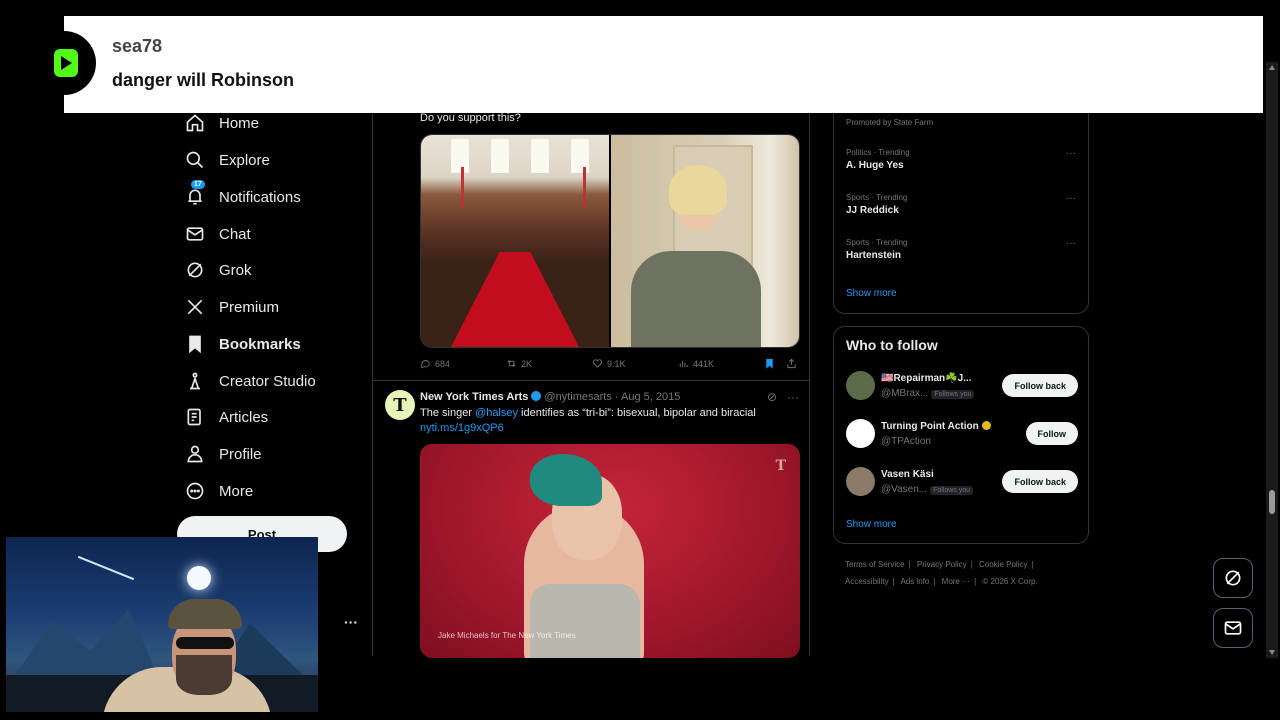 The width and height of the screenshot is (1280, 720). What do you see at coordinates (705, 241) in the screenshot?
I see `woman-photo` at bounding box center [705, 241].